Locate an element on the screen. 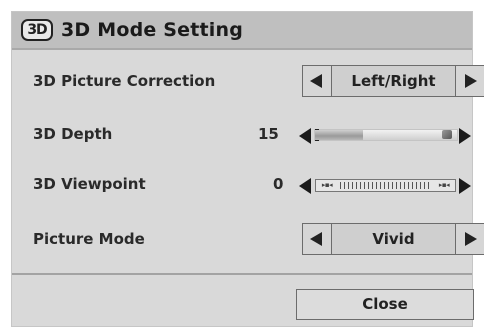  picture-correction-next-button is located at coordinates (469, 81).